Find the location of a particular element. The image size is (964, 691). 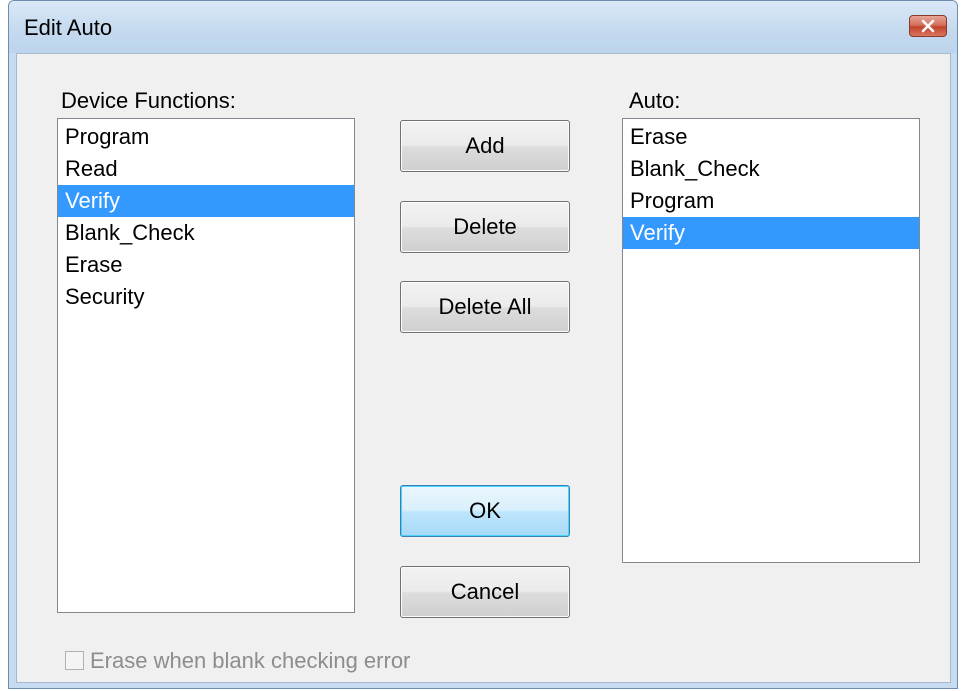

add-button: Add is located at coordinates (485, 146).